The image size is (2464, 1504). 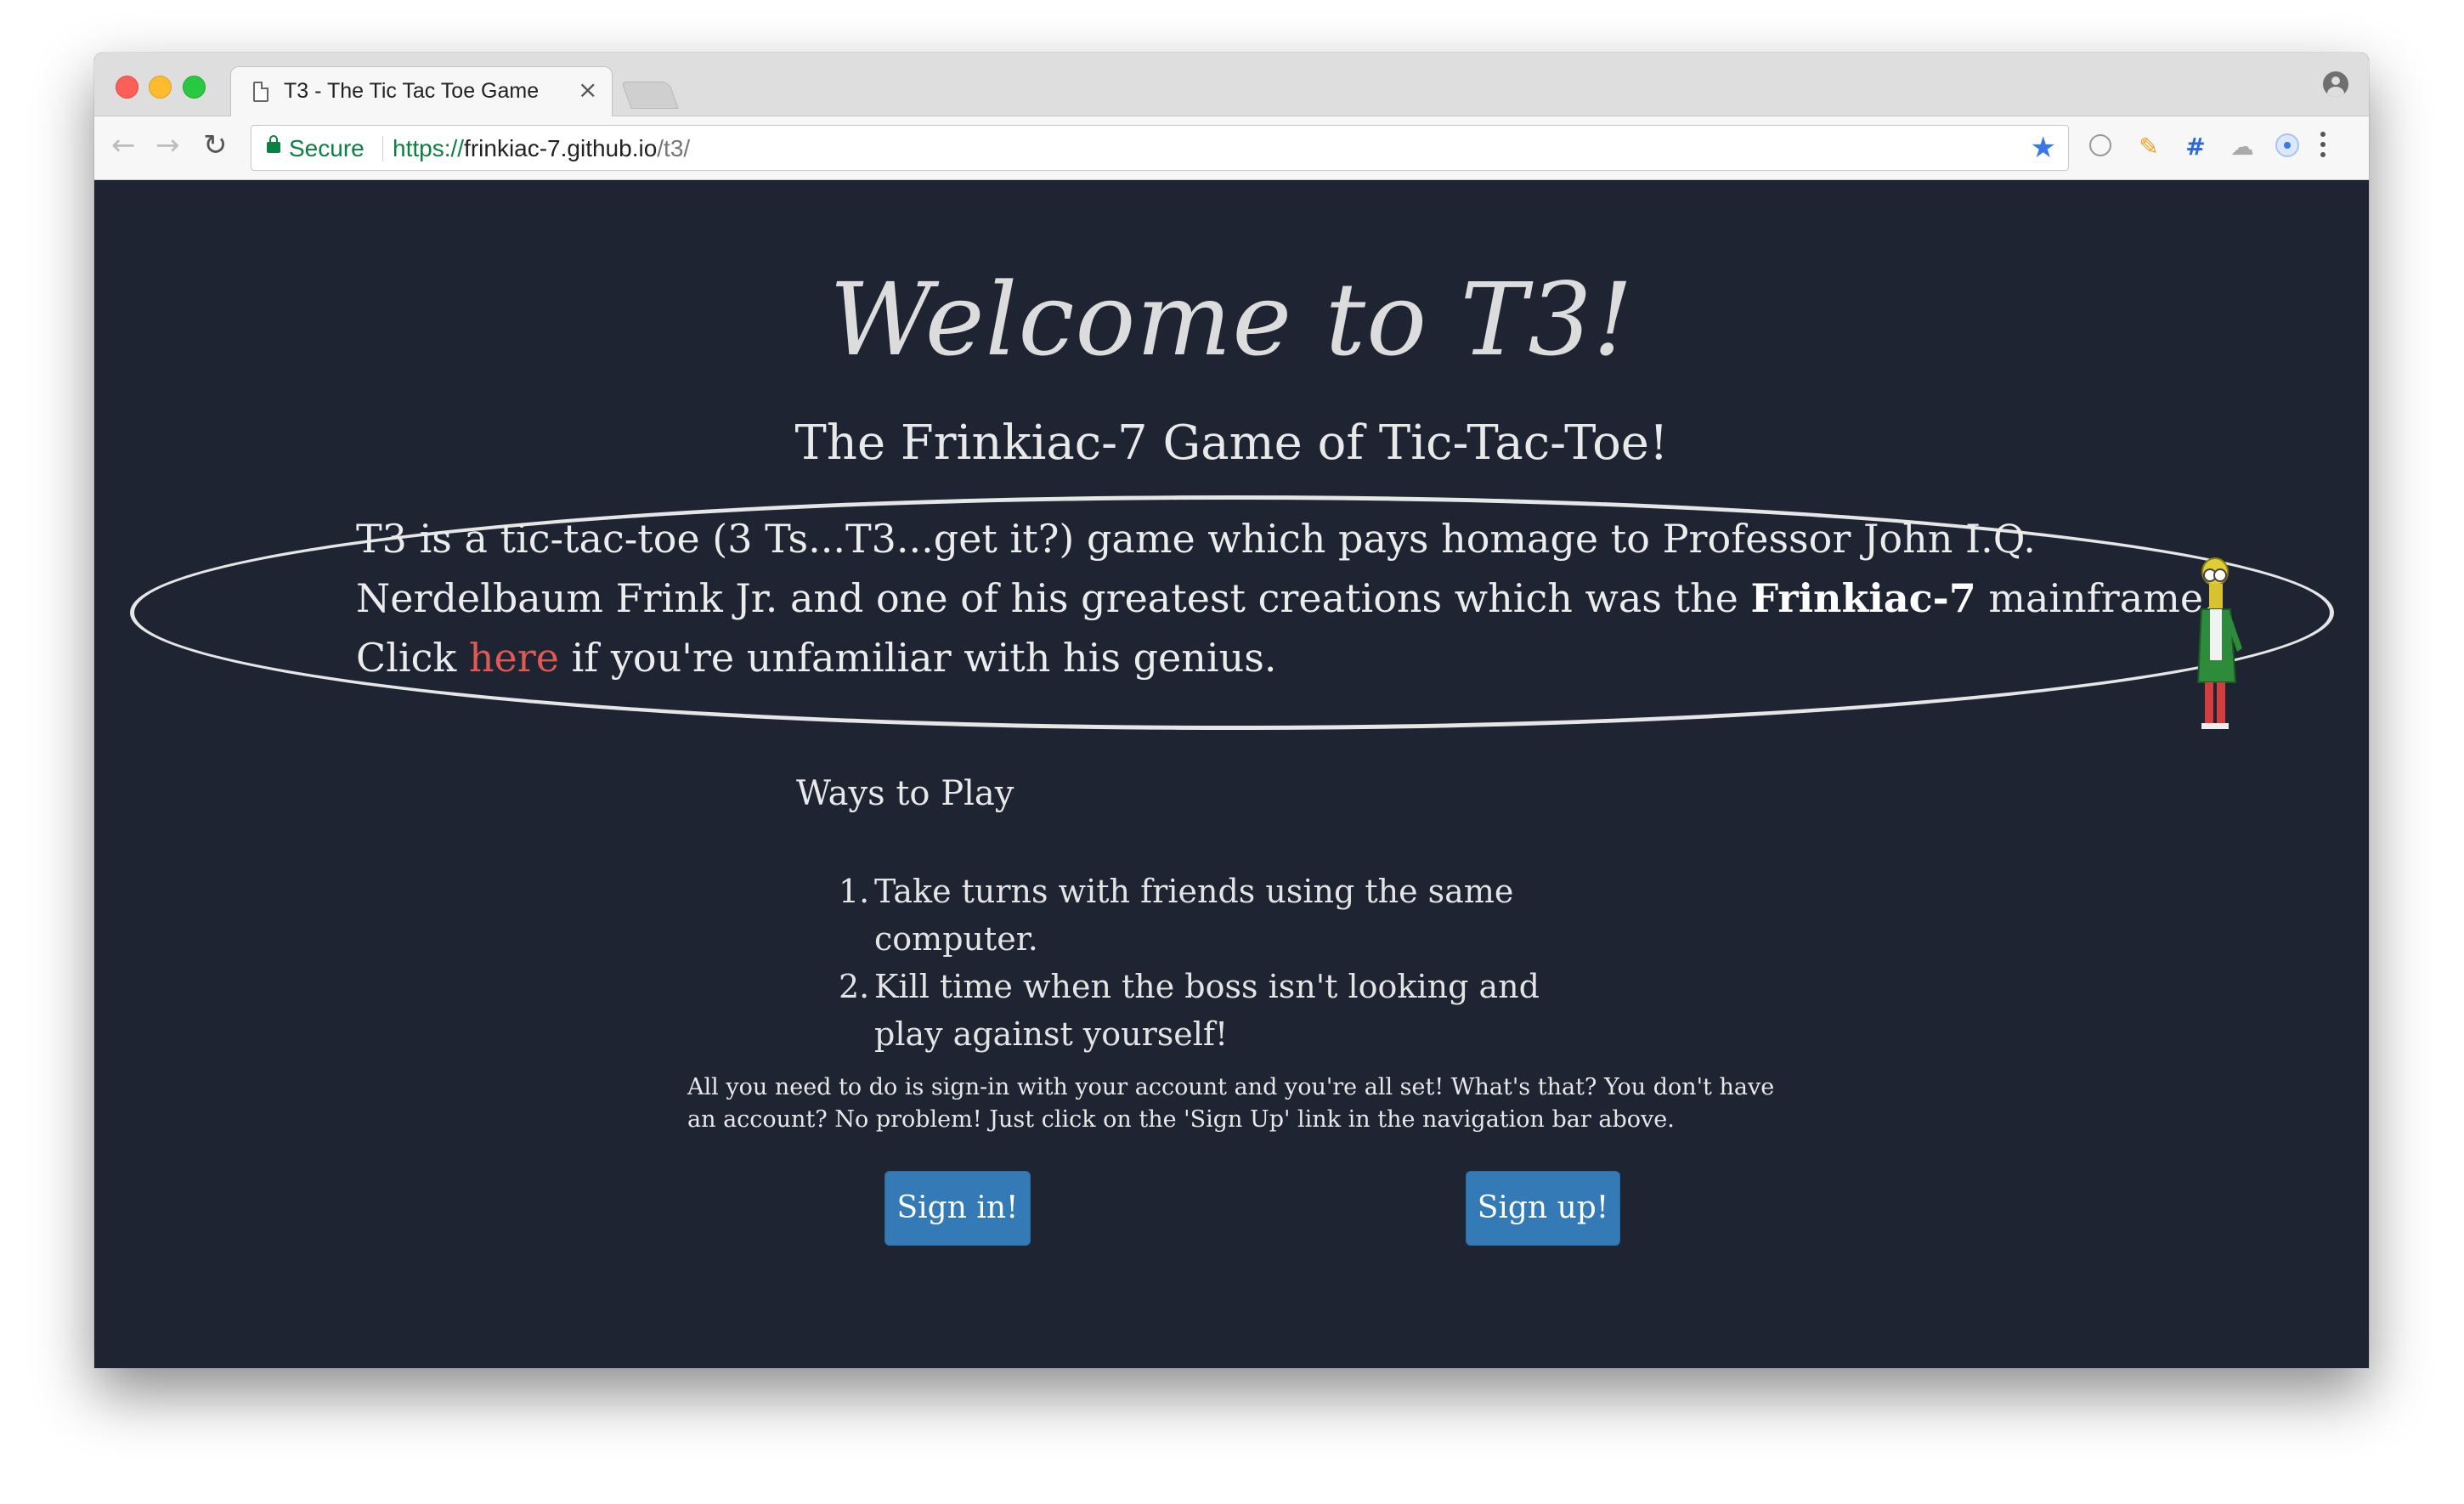 What do you see at coordinates (2195, 147) in the screenshot?
I see `extension-crop-icon: #` at bounding box center [2195, 147].